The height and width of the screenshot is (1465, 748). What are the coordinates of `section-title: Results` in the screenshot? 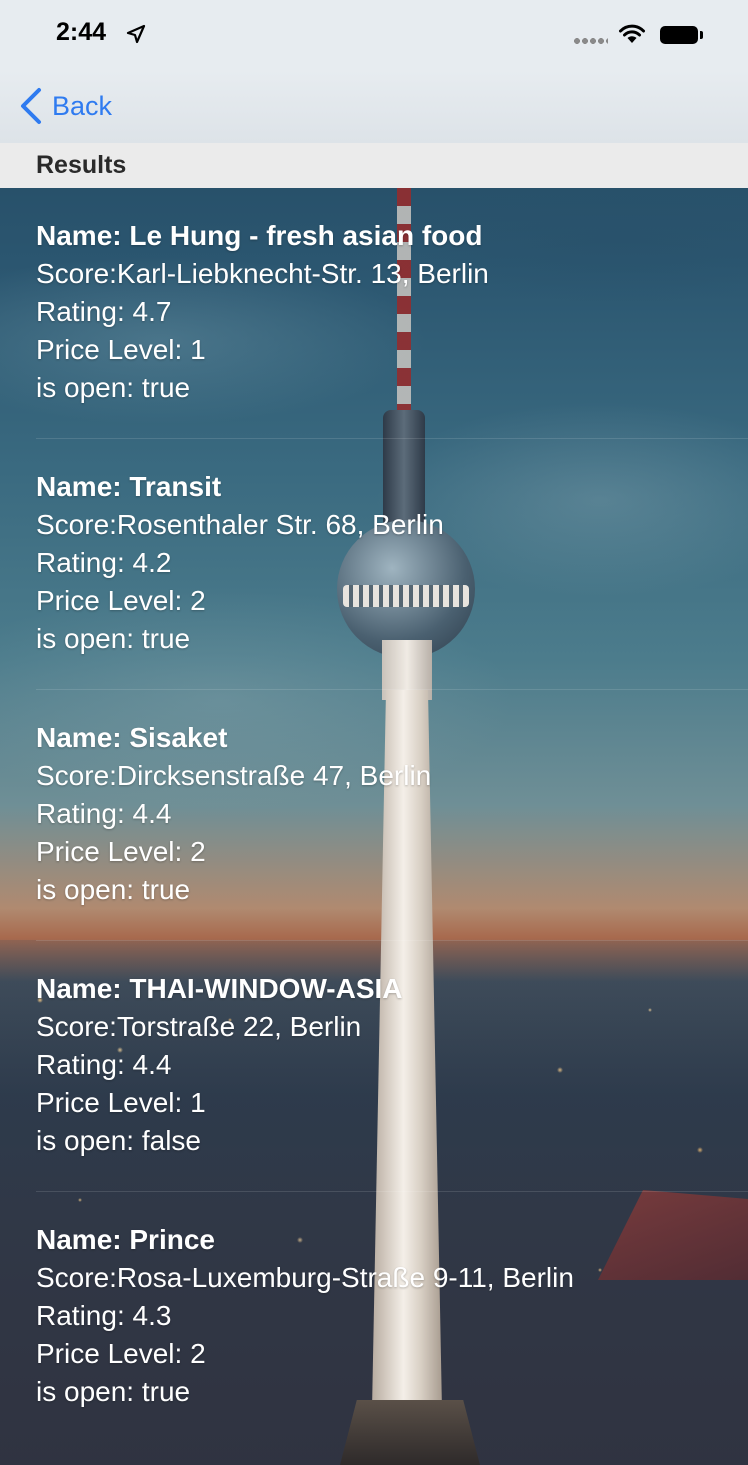 It's located at (81, 165).